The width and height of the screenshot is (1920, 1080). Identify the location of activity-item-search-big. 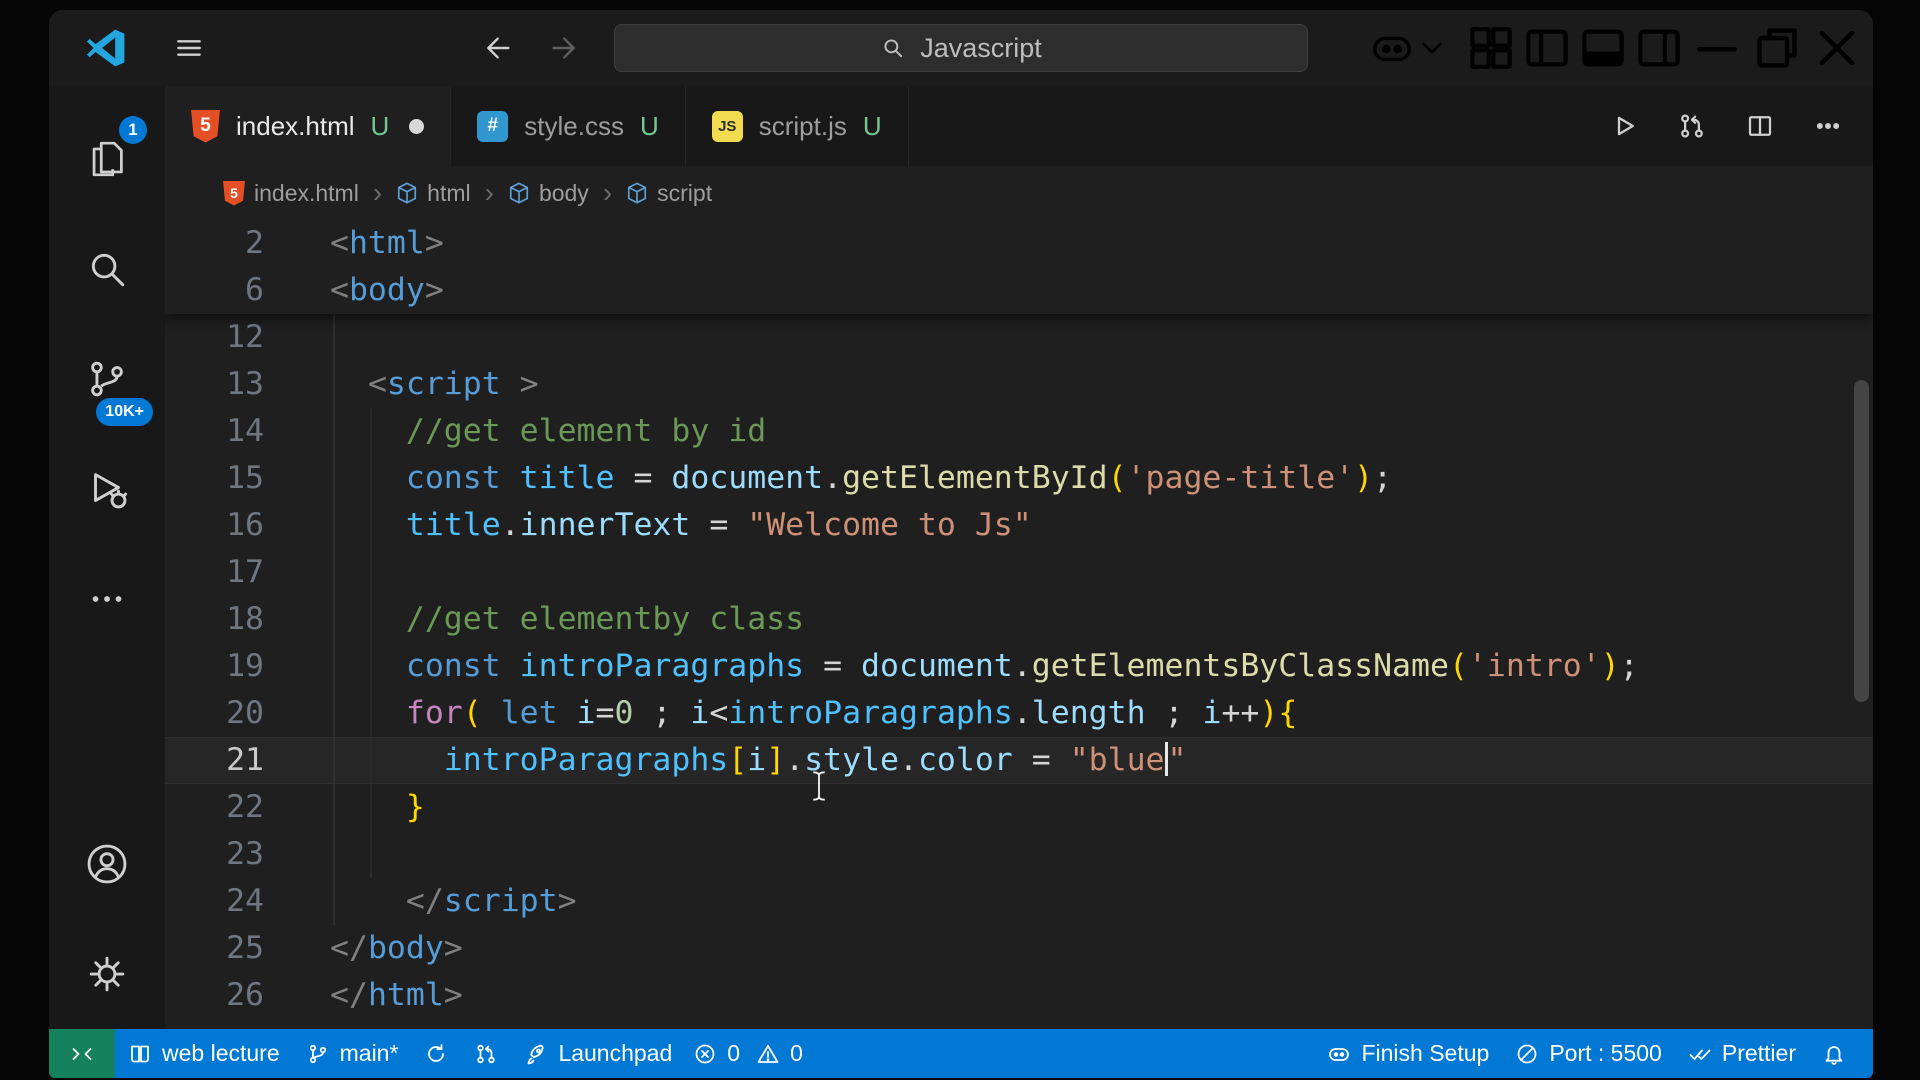
(107, 269).